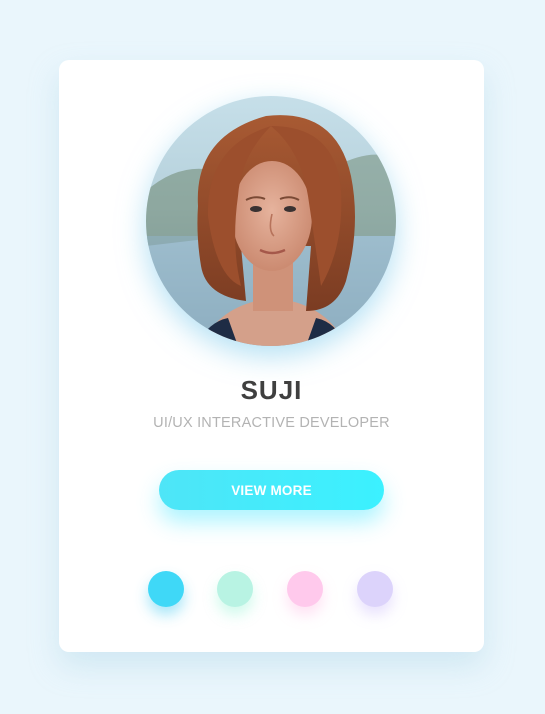 The image size is (545, 714). I want to click on swatch-pink, so click(305, 589).